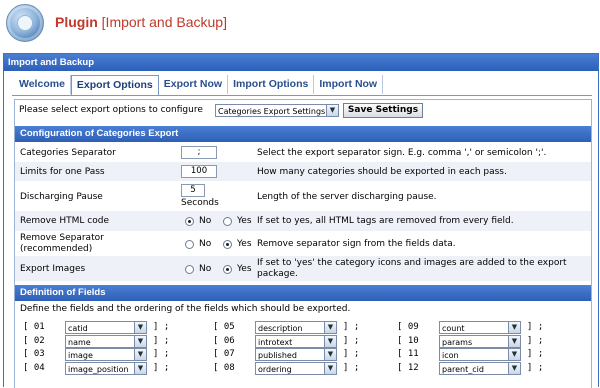 Image resolution: width=600 pixels, height=388 pixels. I want to click on field-select: icon ▼, so click(480, 354).